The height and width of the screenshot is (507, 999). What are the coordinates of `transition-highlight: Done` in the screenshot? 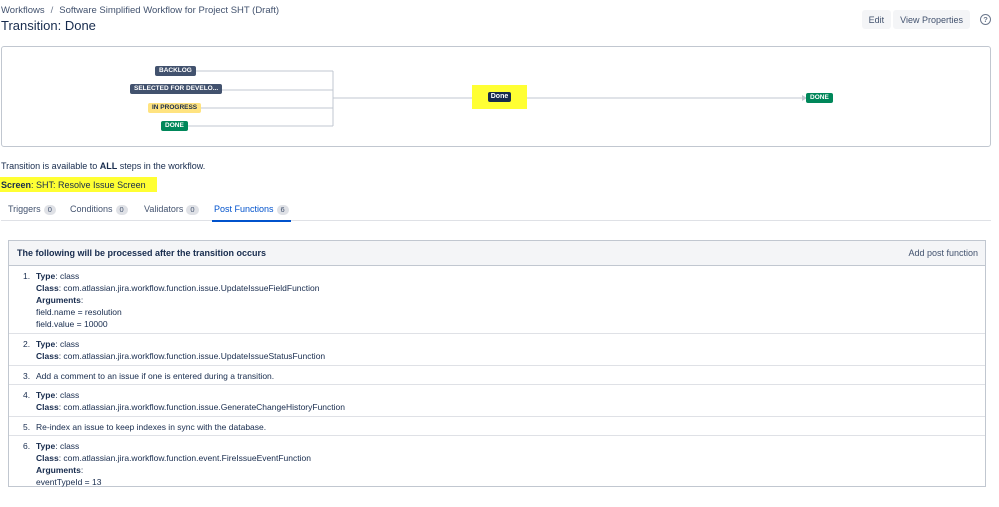 It's located at (499, 97).